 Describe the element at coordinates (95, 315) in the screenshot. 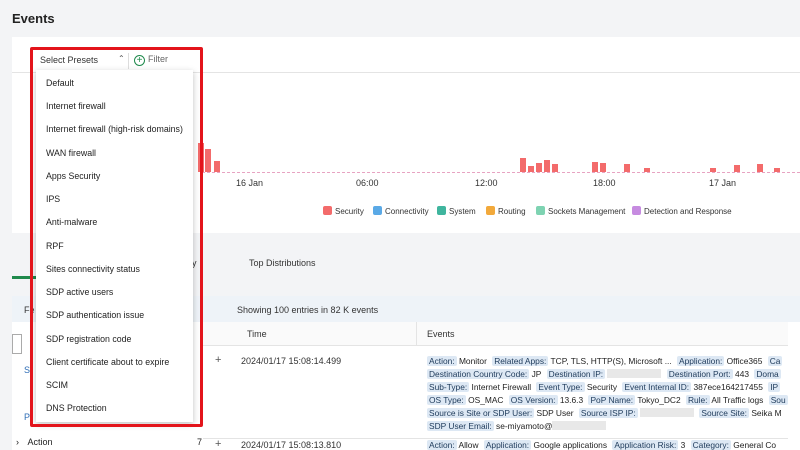

I see `preset-sdp-authentication-issue: SDP authentication issue` at that location.